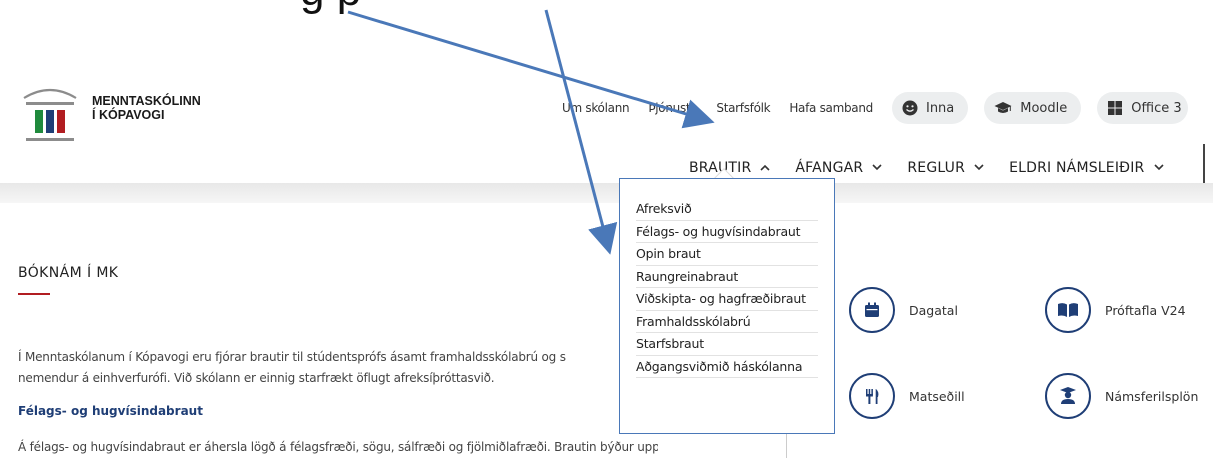  Describe the element at coordinates (1145, 310) in the screenshot. I see `quicklink-exam-schedule-label: Próftafla V24` at that location.